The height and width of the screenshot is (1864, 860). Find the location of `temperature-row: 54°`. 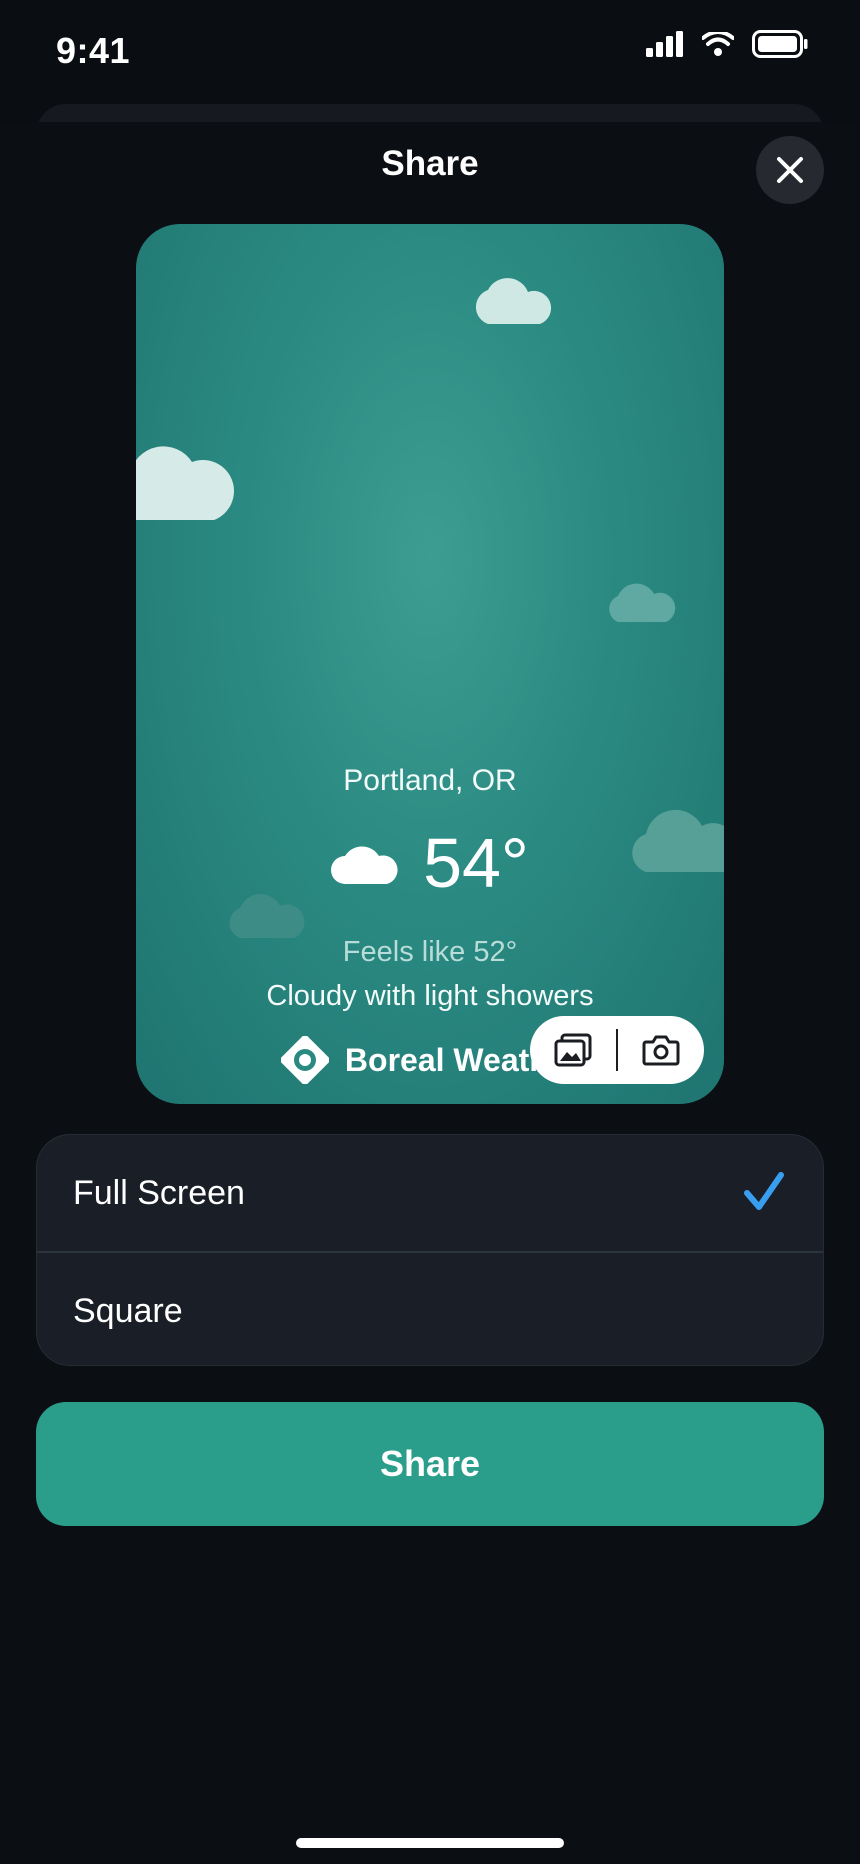

temperature-row: 54° is located at coordinates (430, 863).